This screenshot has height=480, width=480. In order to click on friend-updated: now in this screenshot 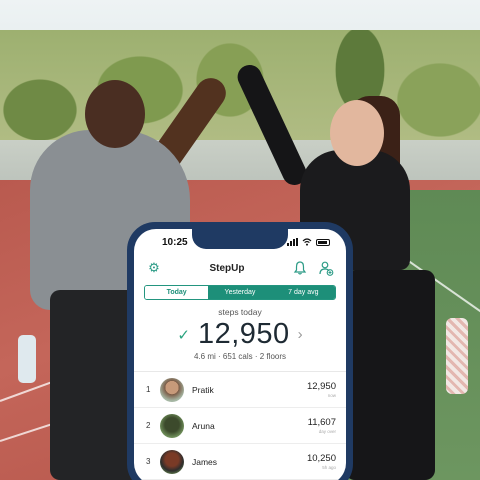, I will do `click(331, 395)`.